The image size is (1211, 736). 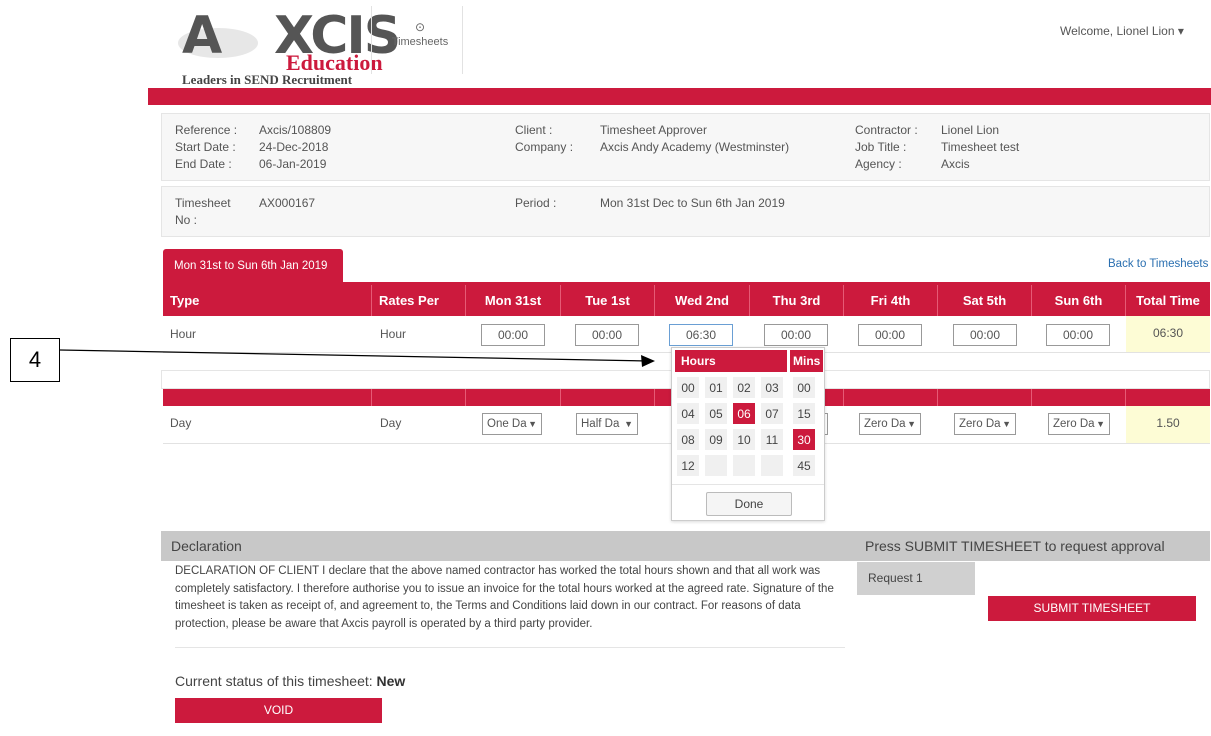 What do you see at coordinates (881, 147) in the screenshot?
I see `job-title-label: Job Title :` at bounding box center [881, 147].